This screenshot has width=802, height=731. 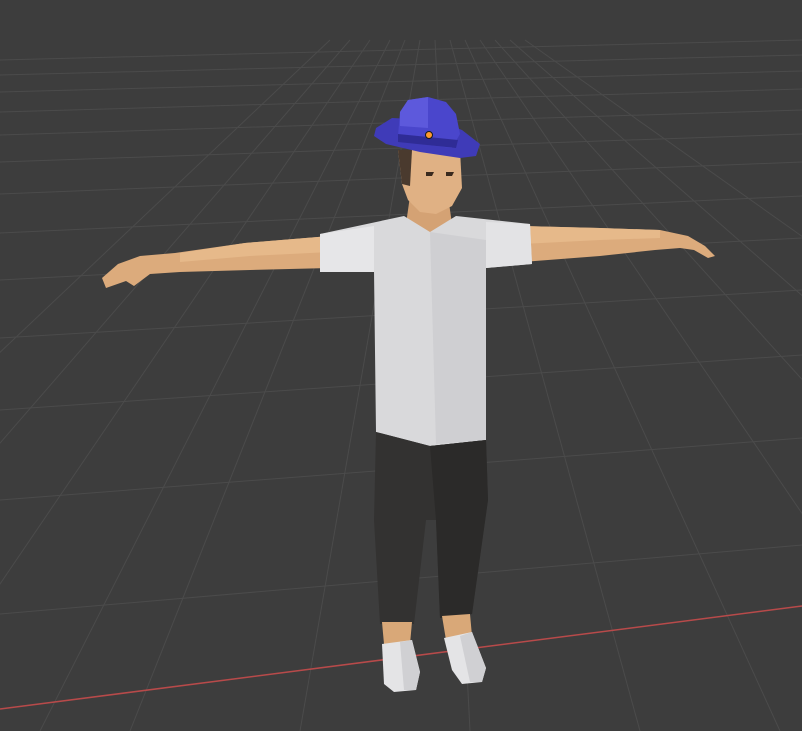 What do you see at coordinates (429, 135) in the screenshot?
I see `origin-point` at bounding box center [429, 135].